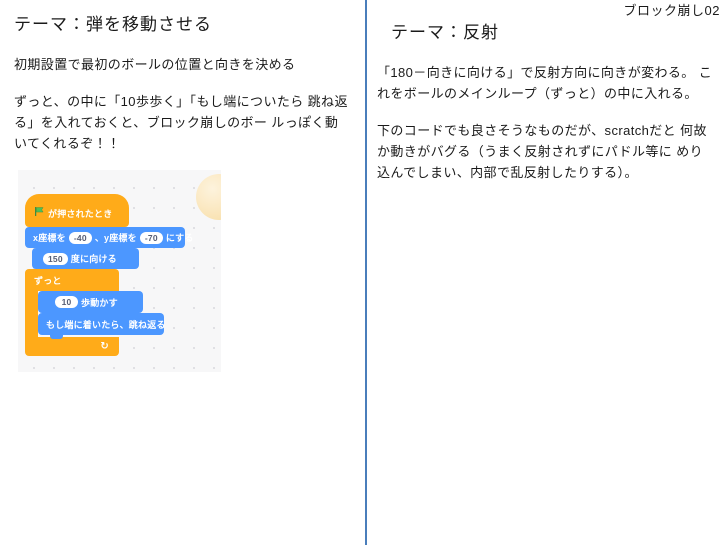 Image resolution: width=728 pixels, height=545 pixels. What do you see at coordinates (104, 346) in the screenshot?
I see `loop-arrow-icon: ↻` at bounding box center [104, 346].